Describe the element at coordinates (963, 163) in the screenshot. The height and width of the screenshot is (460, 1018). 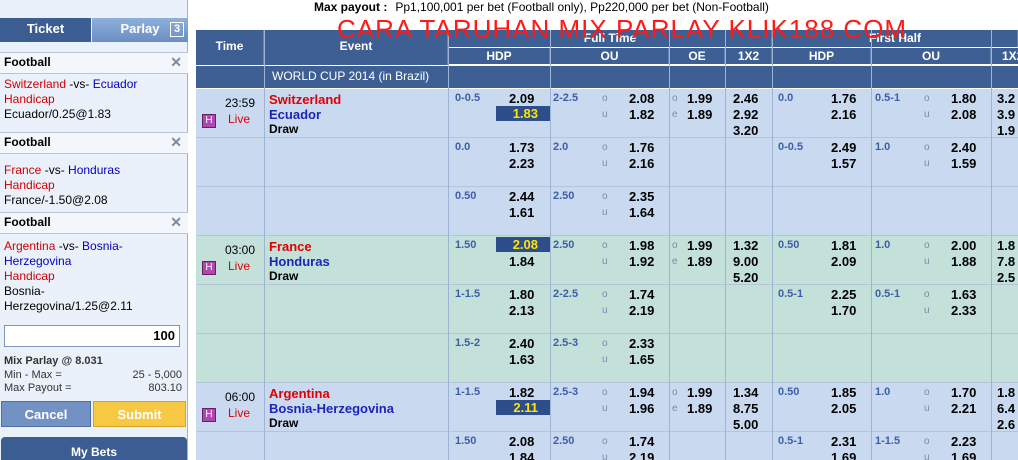
I see `fh-ou-under-odd: 1.59` at that location.